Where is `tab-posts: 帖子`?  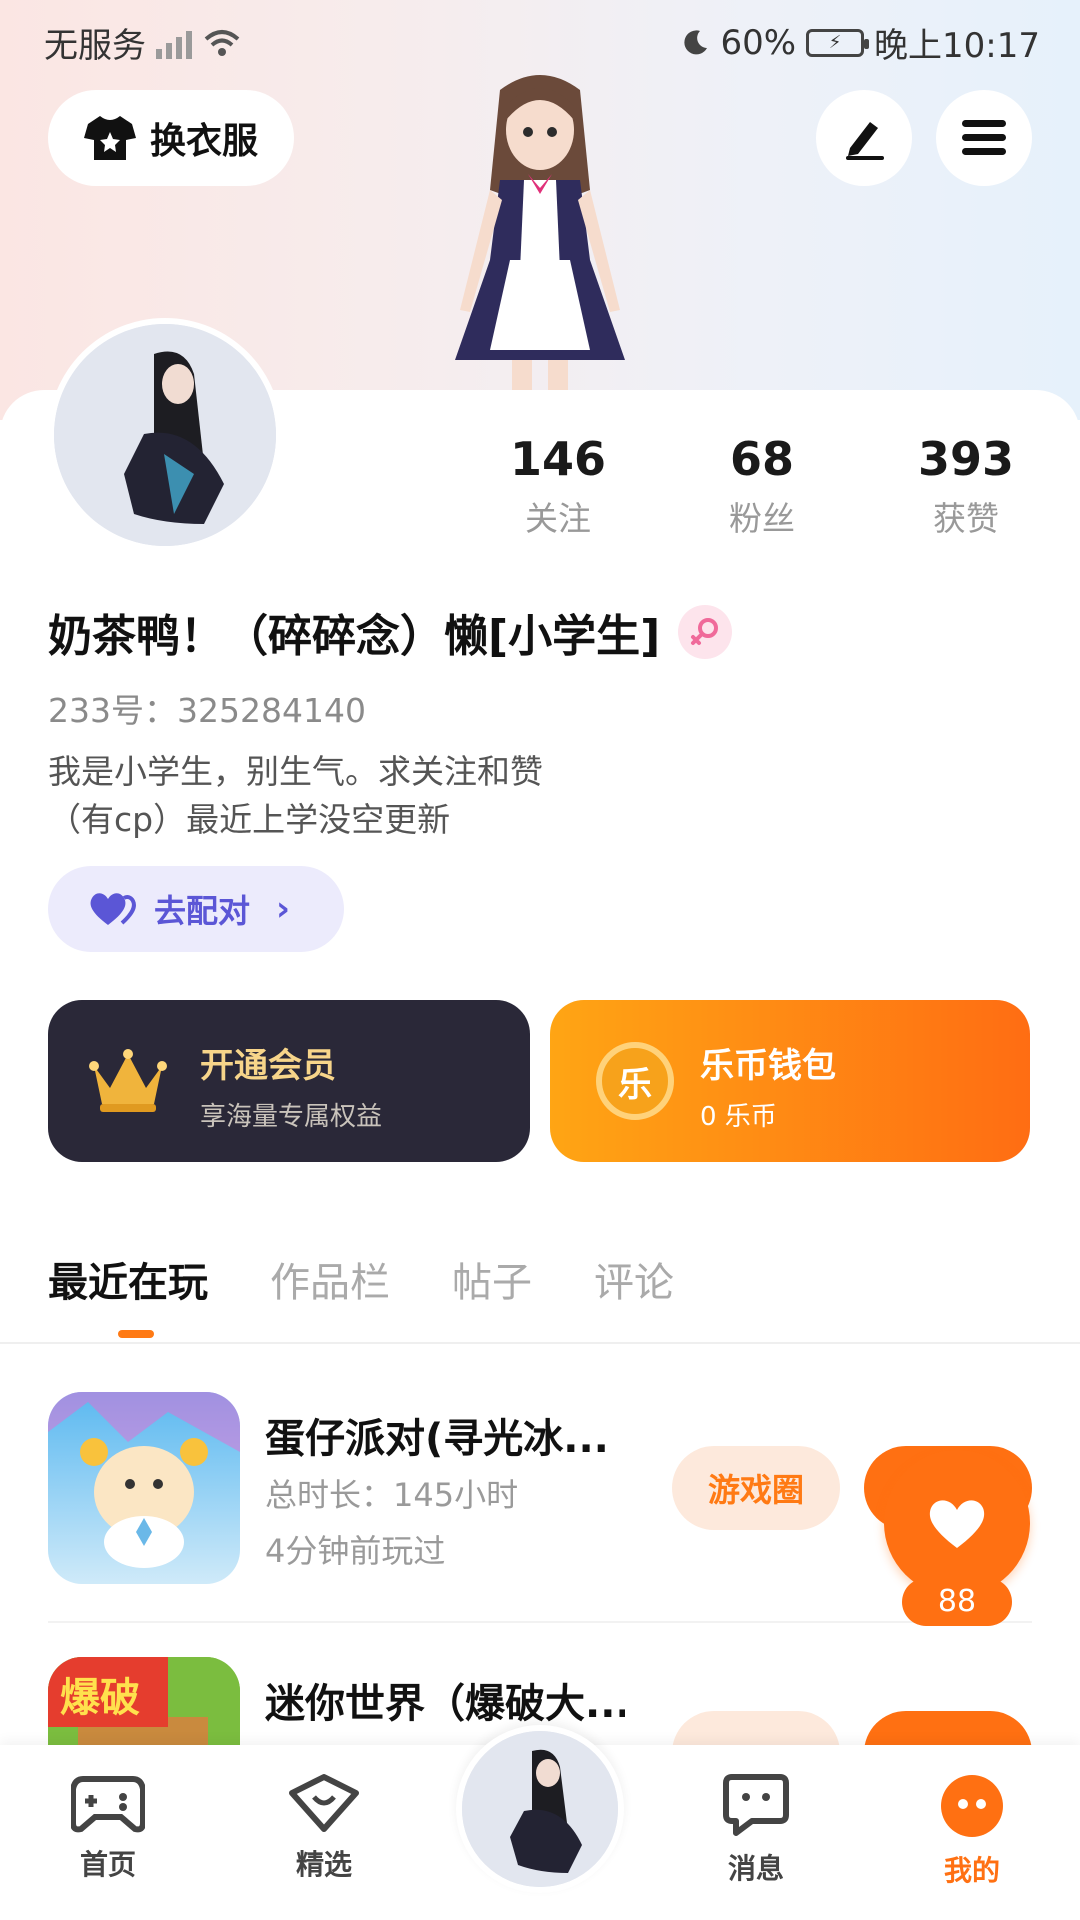
tab-posts: 帖子 is located at coordinates (492, 1279).